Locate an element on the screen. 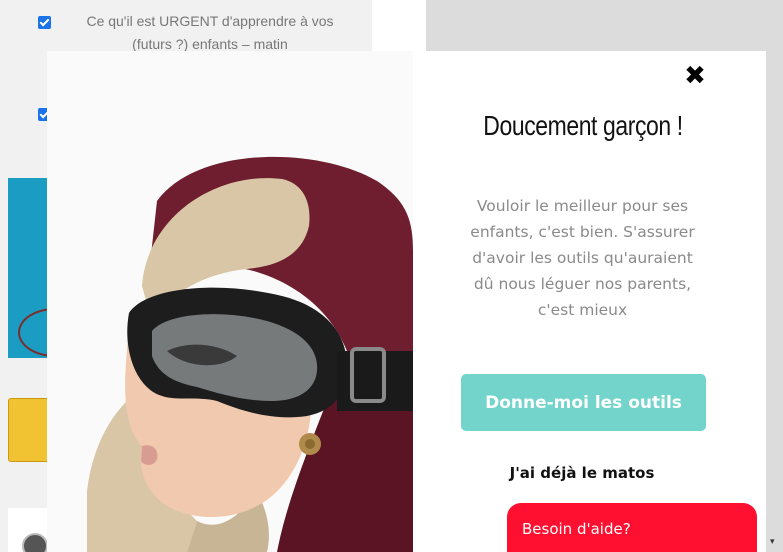 Image resolution: width=783 pixels, height=552 pixels. scroll-down-icon: ▾ is located at coordinates (772, 541).